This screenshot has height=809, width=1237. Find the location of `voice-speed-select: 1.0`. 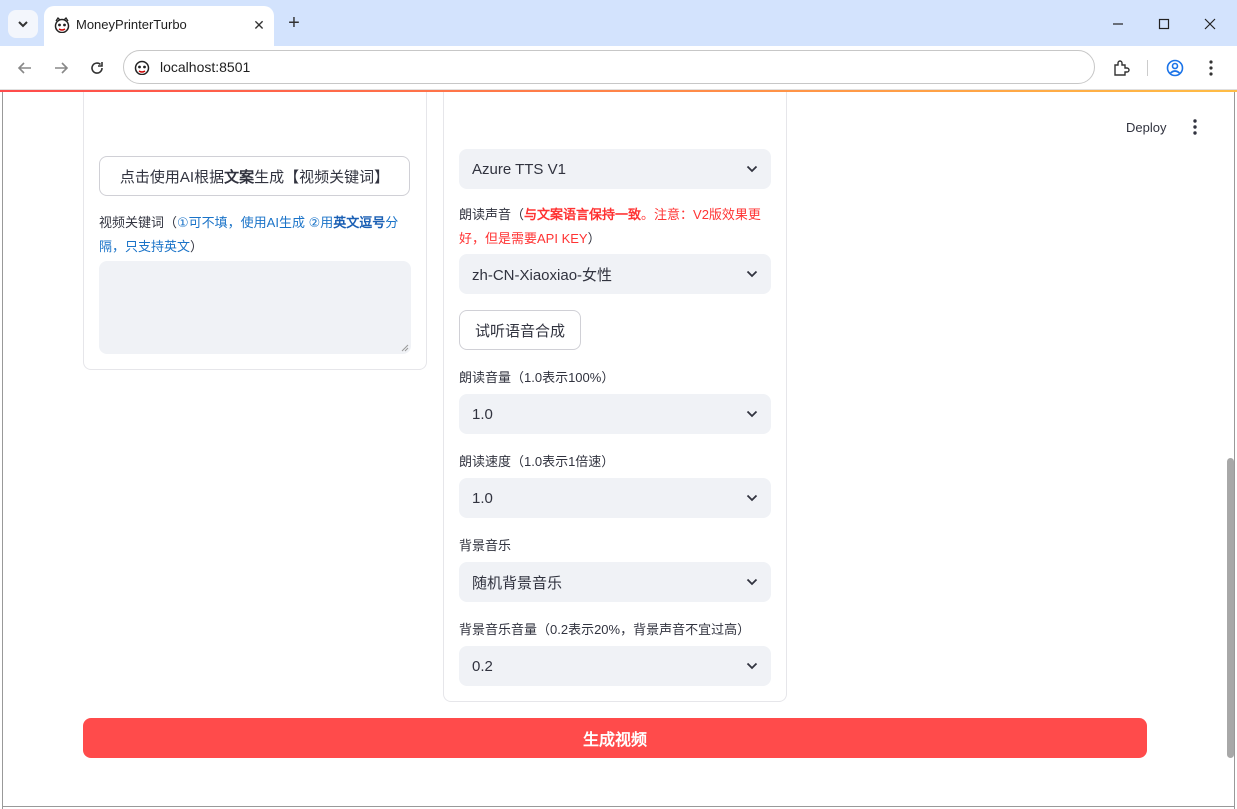

voice-speed-select: 1.0 is located at coordinates (615, 498).